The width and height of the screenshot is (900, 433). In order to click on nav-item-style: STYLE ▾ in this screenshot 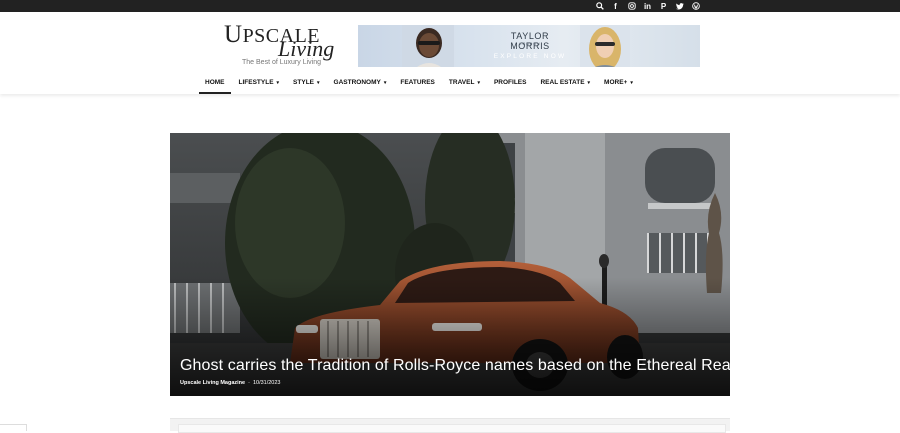, I will do `click(306, 85)`.